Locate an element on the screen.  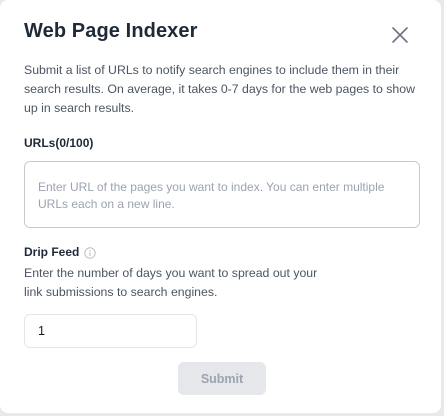
close-button is located at coordinates (400, 35).